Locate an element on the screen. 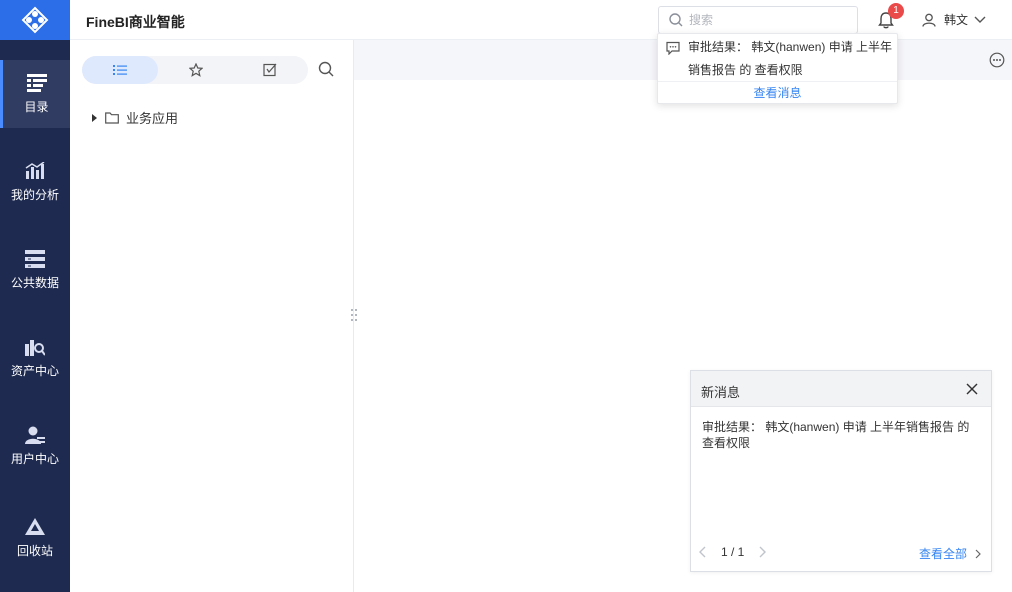 Image resolution: width=1012 pixels, height=592 pixels. rail-item-label: 目录 is located at coordinates (36, 106).